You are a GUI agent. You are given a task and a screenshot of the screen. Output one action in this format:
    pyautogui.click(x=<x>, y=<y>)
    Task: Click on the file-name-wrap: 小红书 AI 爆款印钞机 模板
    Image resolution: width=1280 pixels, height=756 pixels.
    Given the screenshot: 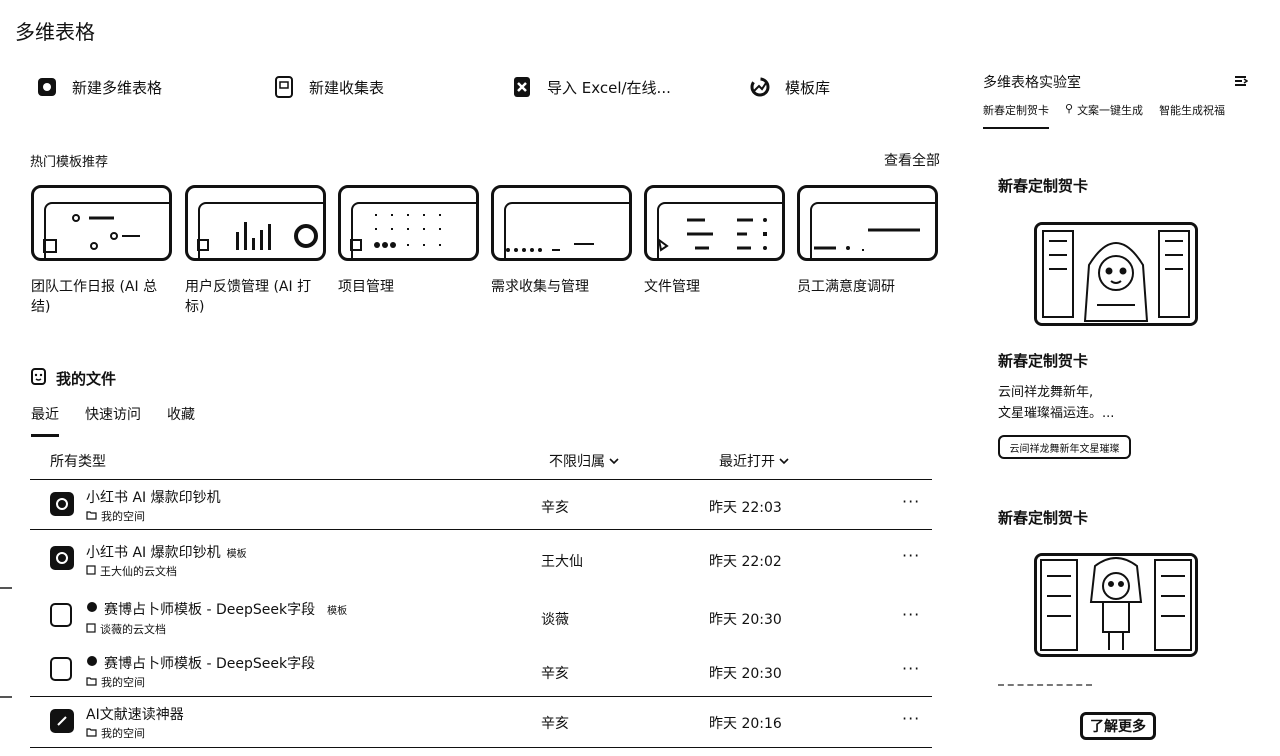 What is the action you would take?
    pyautogui.click(x=166, y=552)
    